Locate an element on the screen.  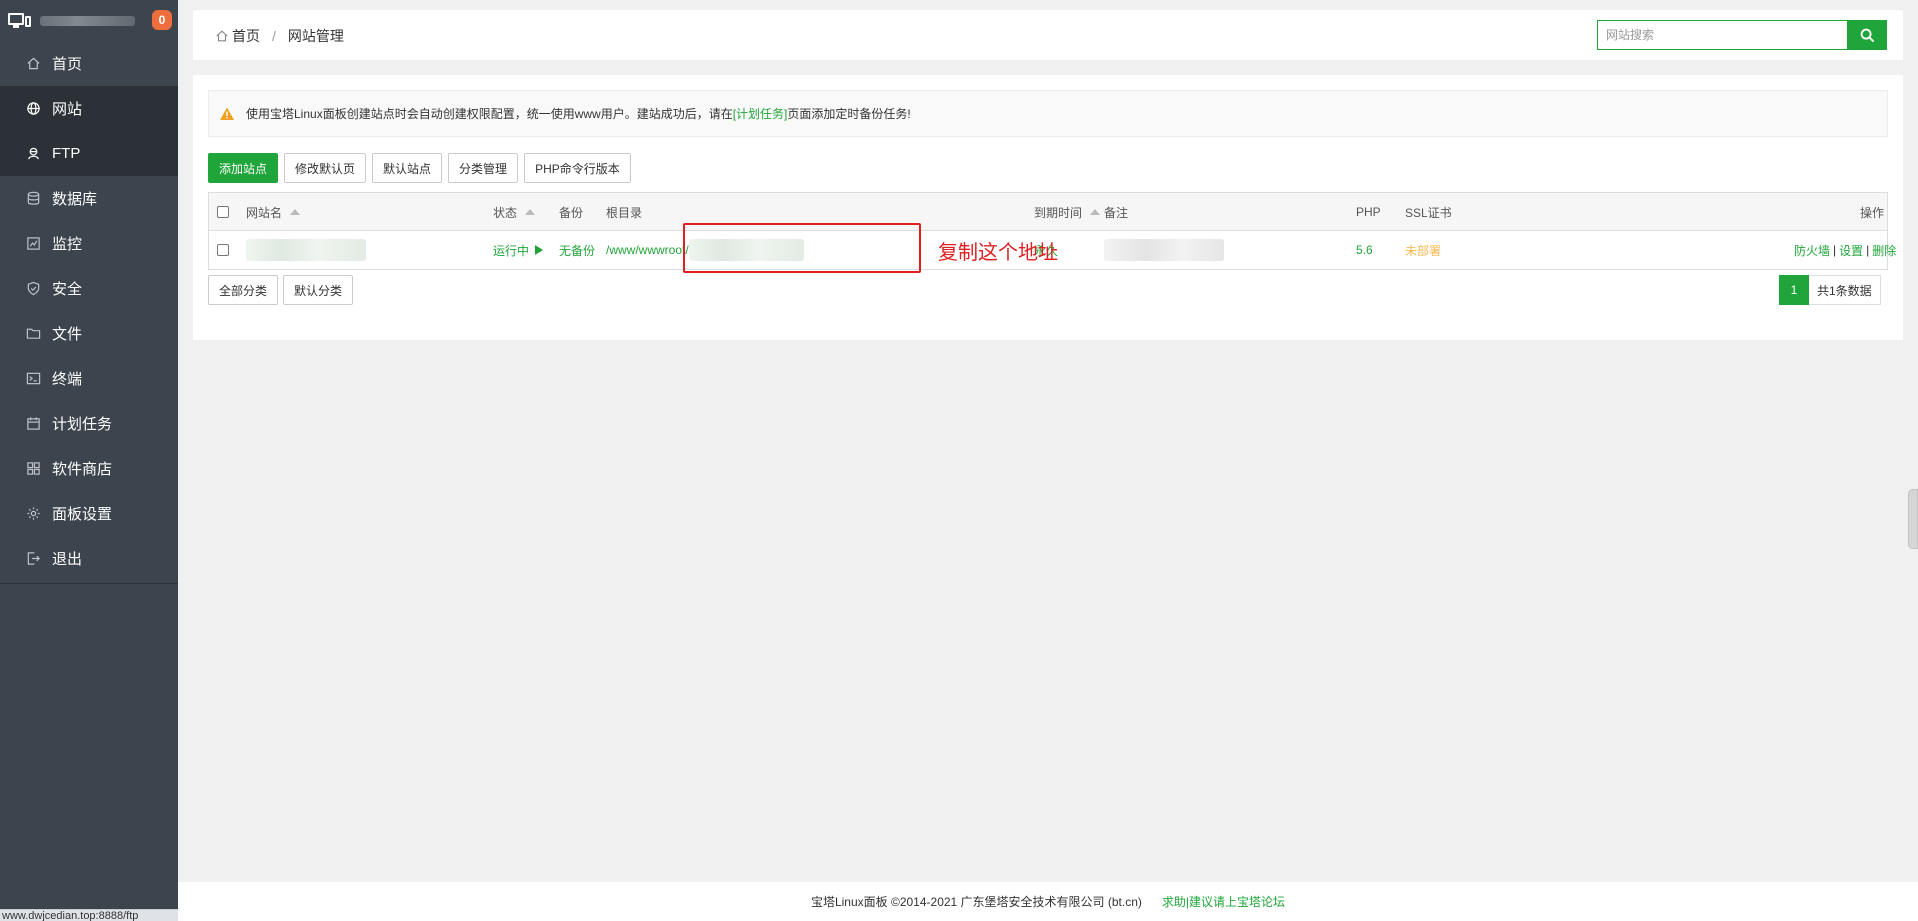
all-categories-button: 全部分类 is located at coordinates (243, 290).